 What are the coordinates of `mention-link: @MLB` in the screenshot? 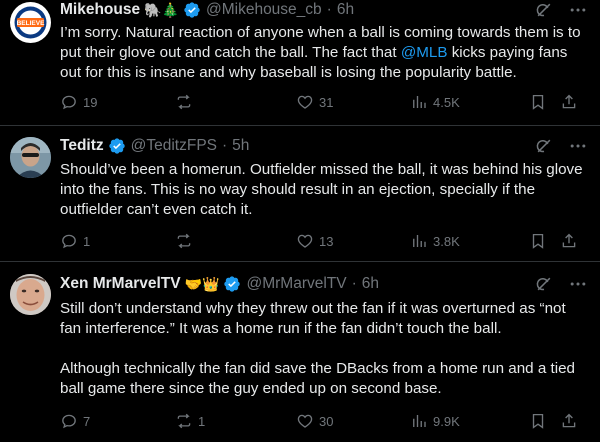 It's located at (424, 52).